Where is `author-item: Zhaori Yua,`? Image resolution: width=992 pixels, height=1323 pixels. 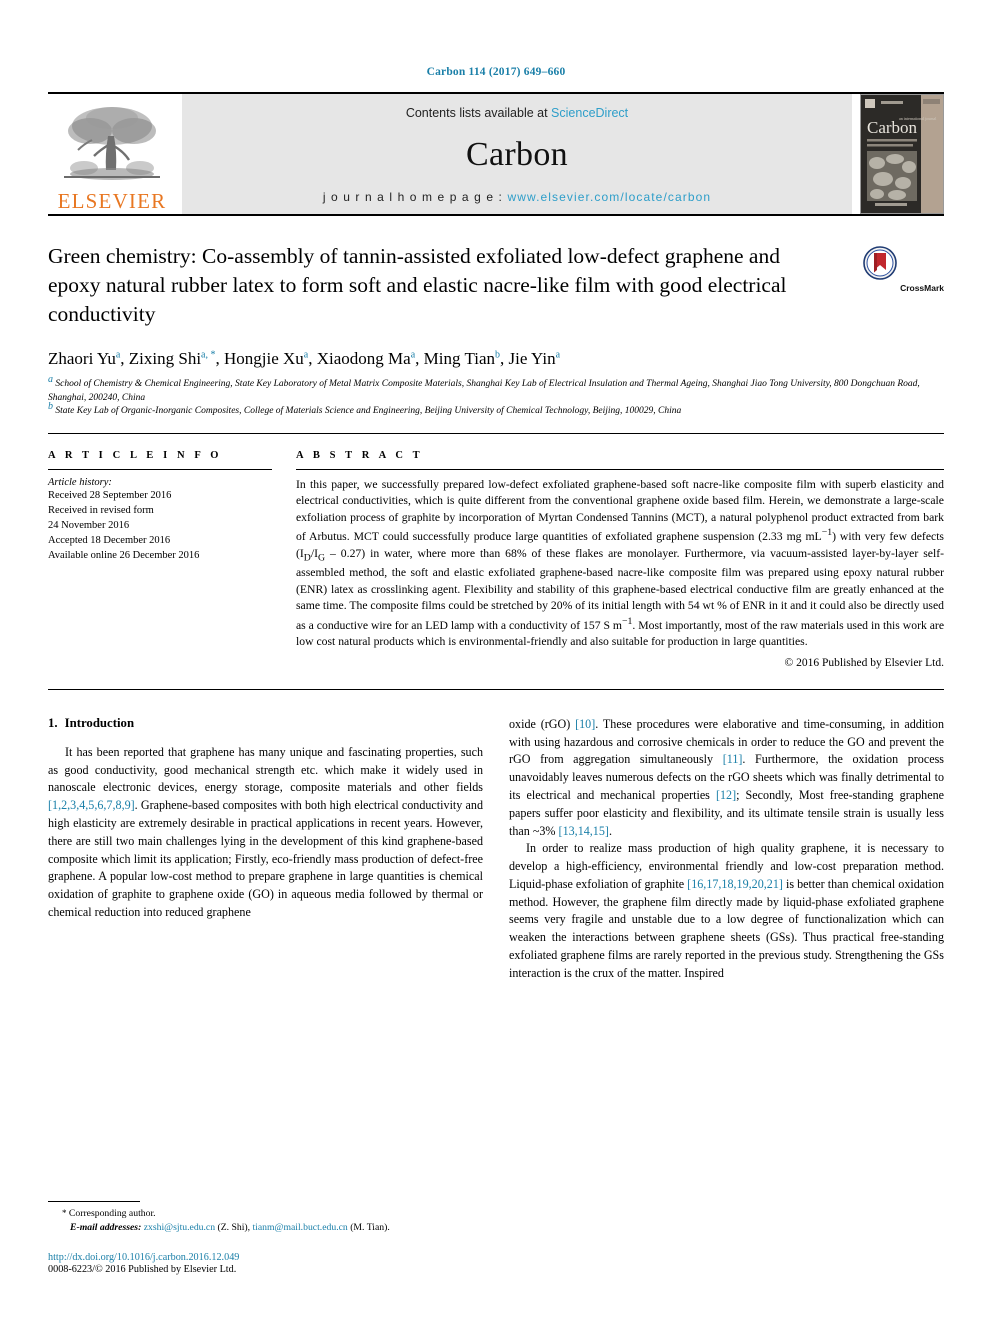 author-item: Zhaori Yua, is located at coordinates (88, 358).